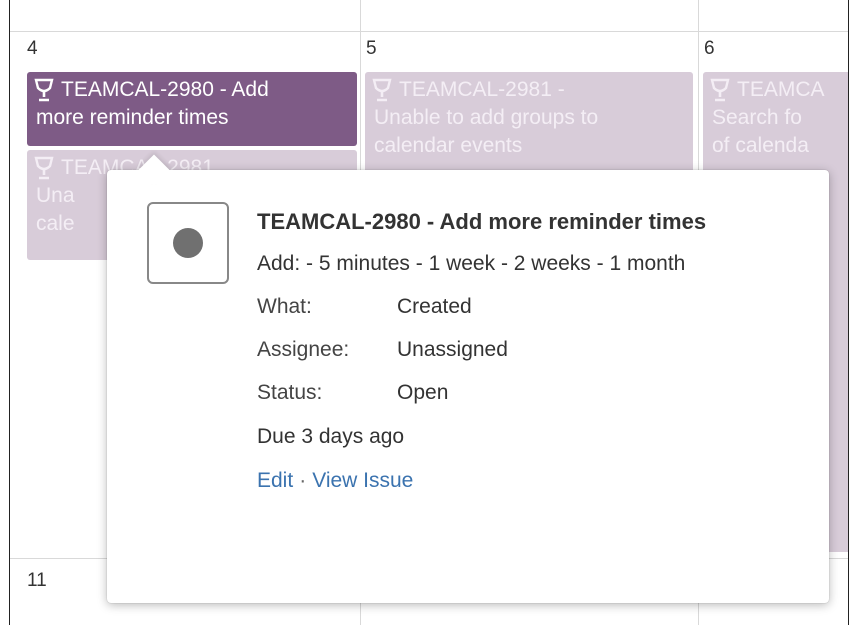 The height and width of the screenshot is (625, 849). What do you see at coordinates (709, 48) in the screenshot?
I see `day-number-6: 6` at bounding box center [709, 48].